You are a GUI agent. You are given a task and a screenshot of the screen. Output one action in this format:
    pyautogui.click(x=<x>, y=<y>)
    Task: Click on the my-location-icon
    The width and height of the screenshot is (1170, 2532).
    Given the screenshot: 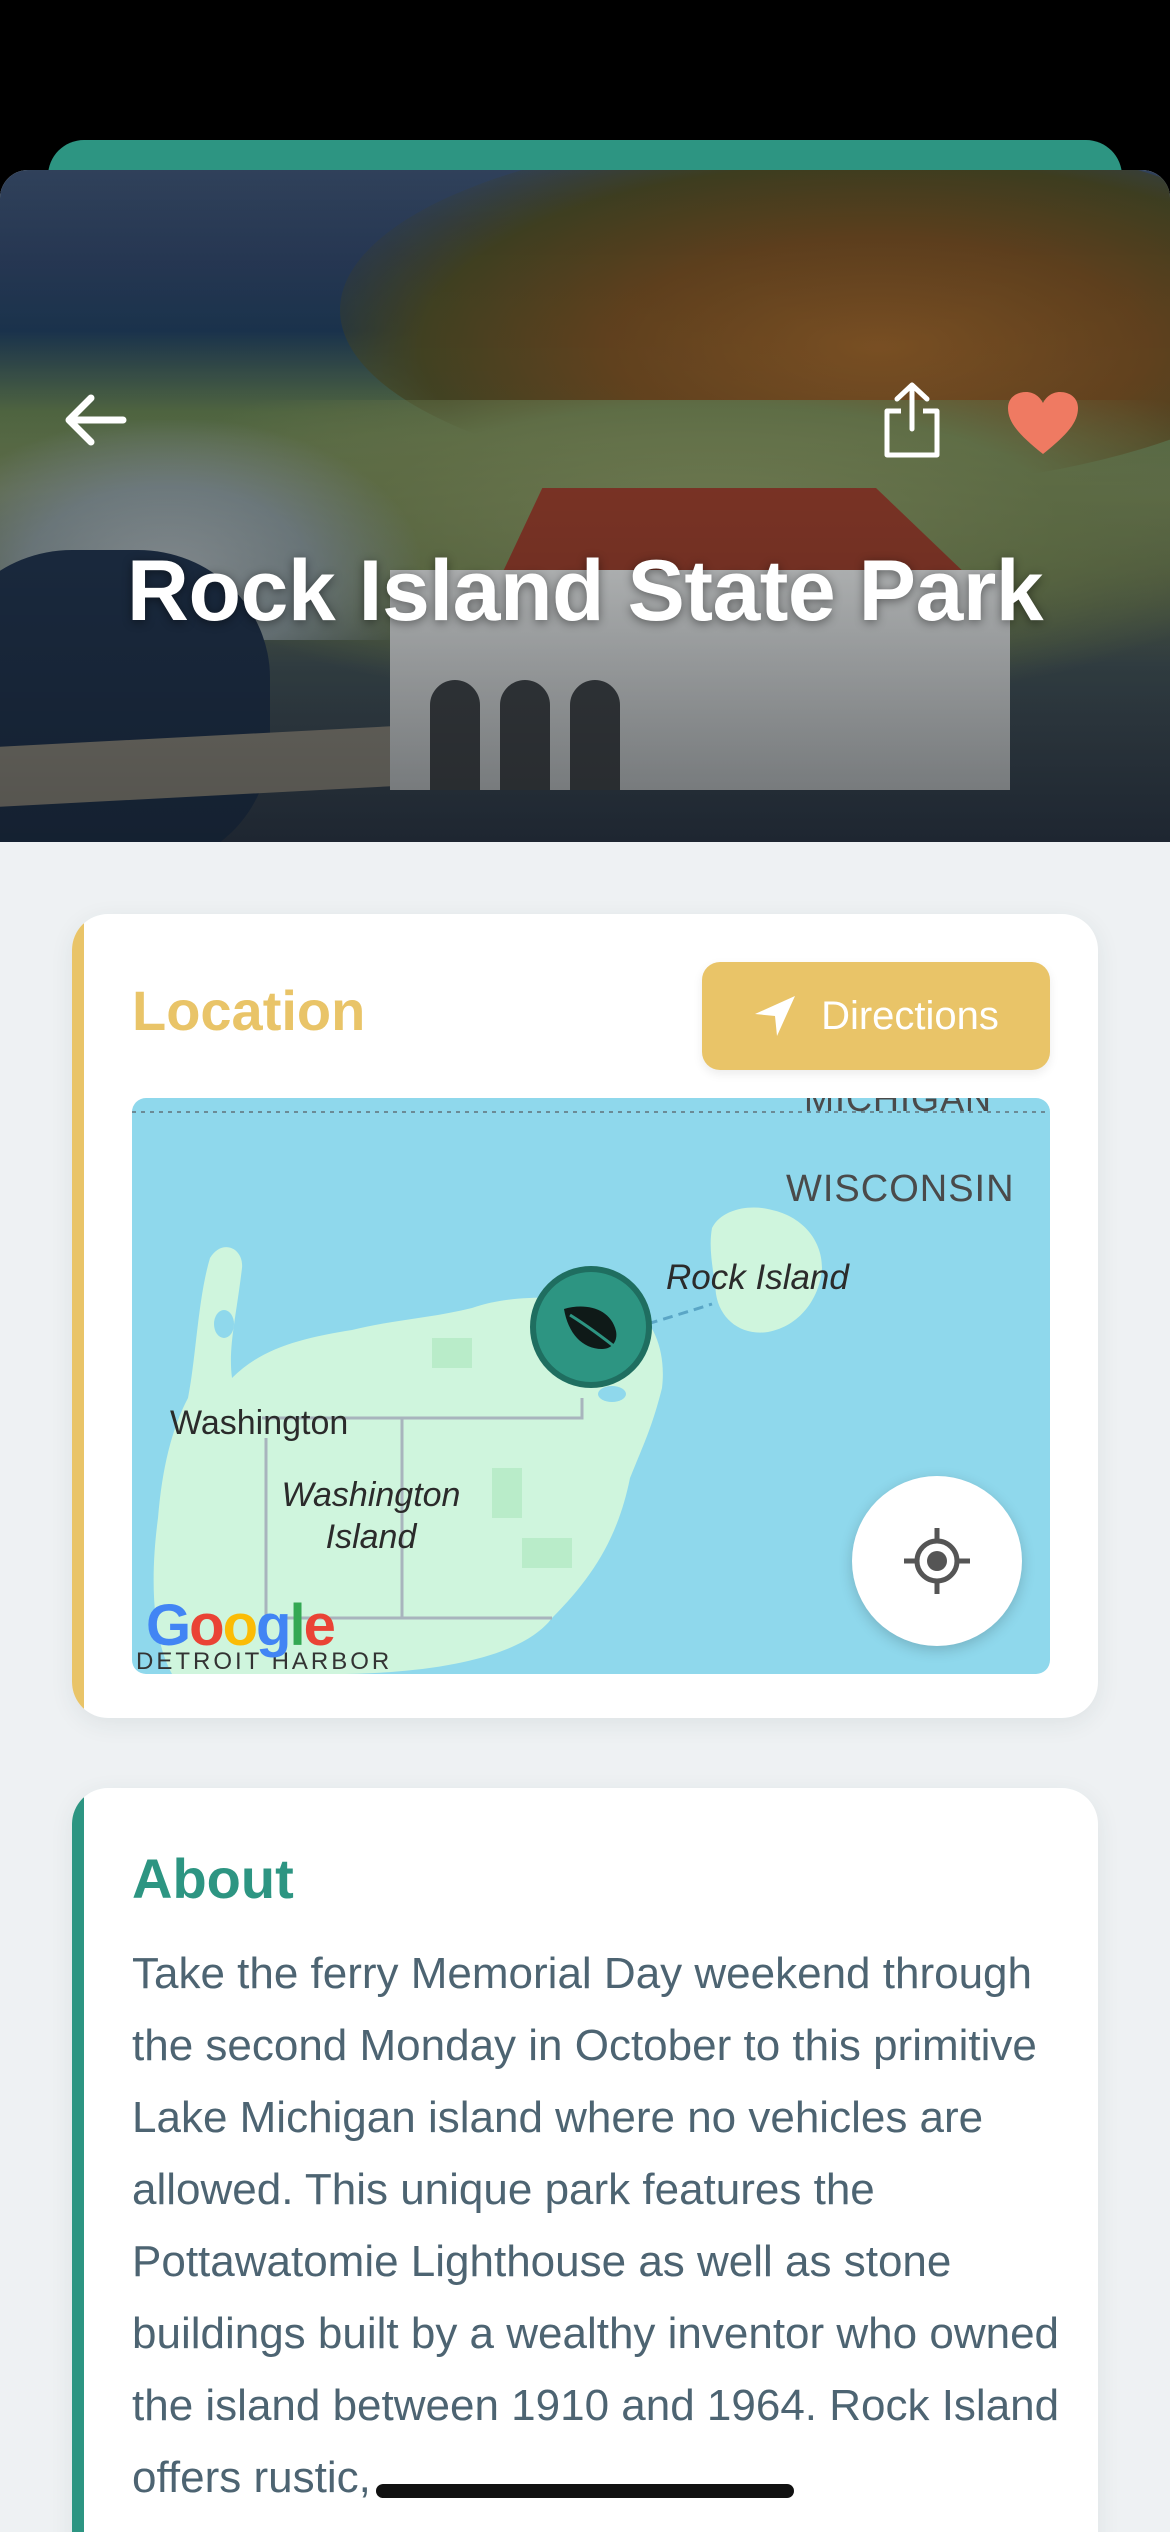 What is the action you would take?
    pyautogui.click(x=937, y=1561)
    